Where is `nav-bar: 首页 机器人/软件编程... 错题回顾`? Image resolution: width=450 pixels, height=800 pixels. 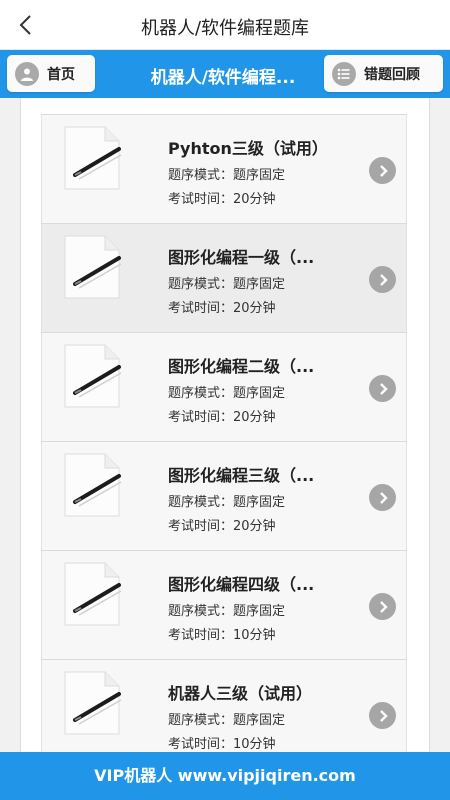
nav-bar: 首页 机器人/软件编程... 错题回顾 is located at coordinates (225, 74).